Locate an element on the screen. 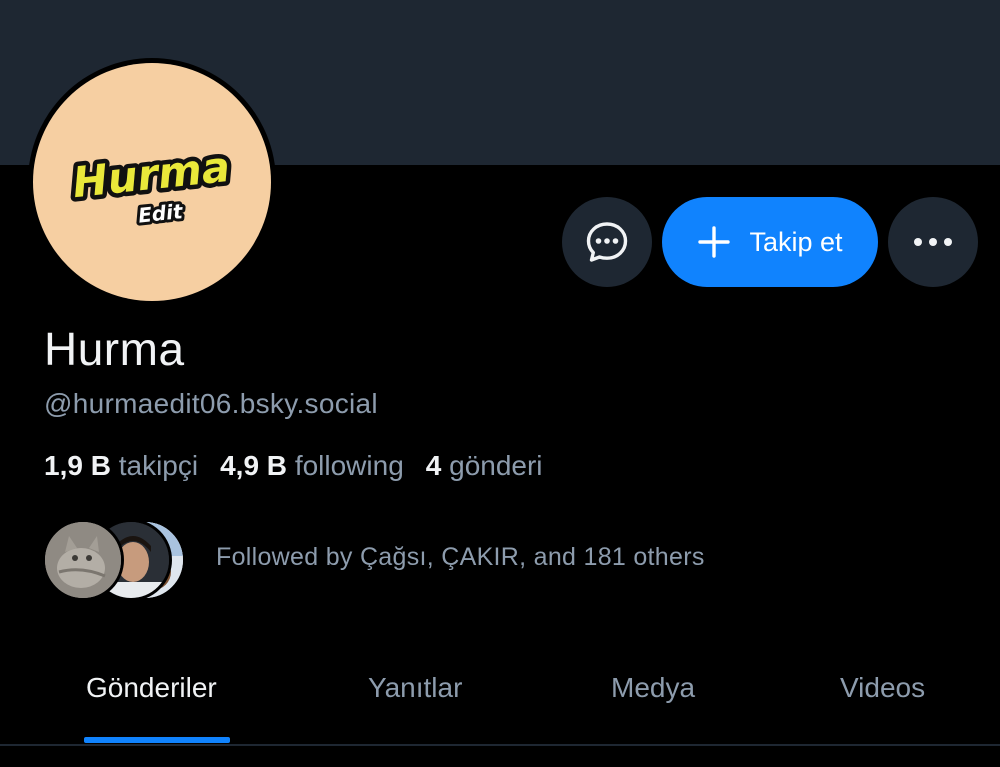  followed-by-text: Followed by Çağsı, ÇAKIR, and 181 others is located at coordinates (460, 557).